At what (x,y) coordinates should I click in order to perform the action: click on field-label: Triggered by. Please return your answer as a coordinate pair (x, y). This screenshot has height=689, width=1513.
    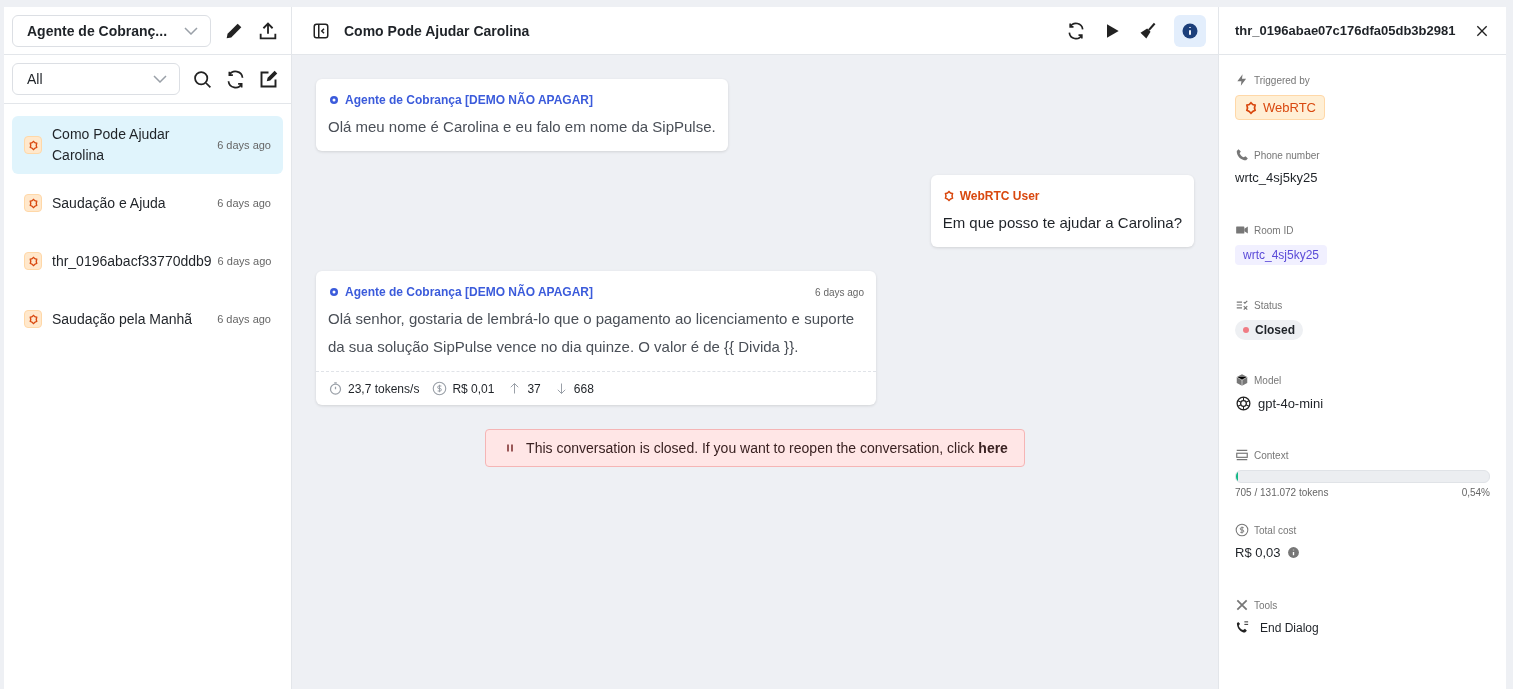
    Looking at the image, I should click on (1282, 80).